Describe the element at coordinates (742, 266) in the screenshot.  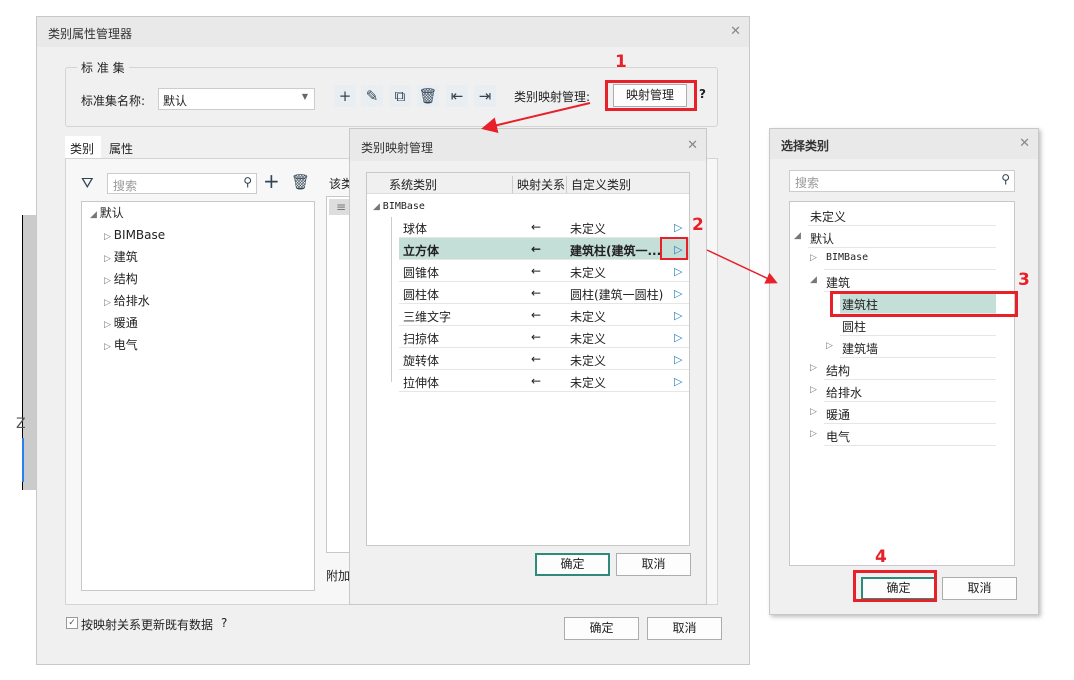
I see `arrow-step2` at that location.